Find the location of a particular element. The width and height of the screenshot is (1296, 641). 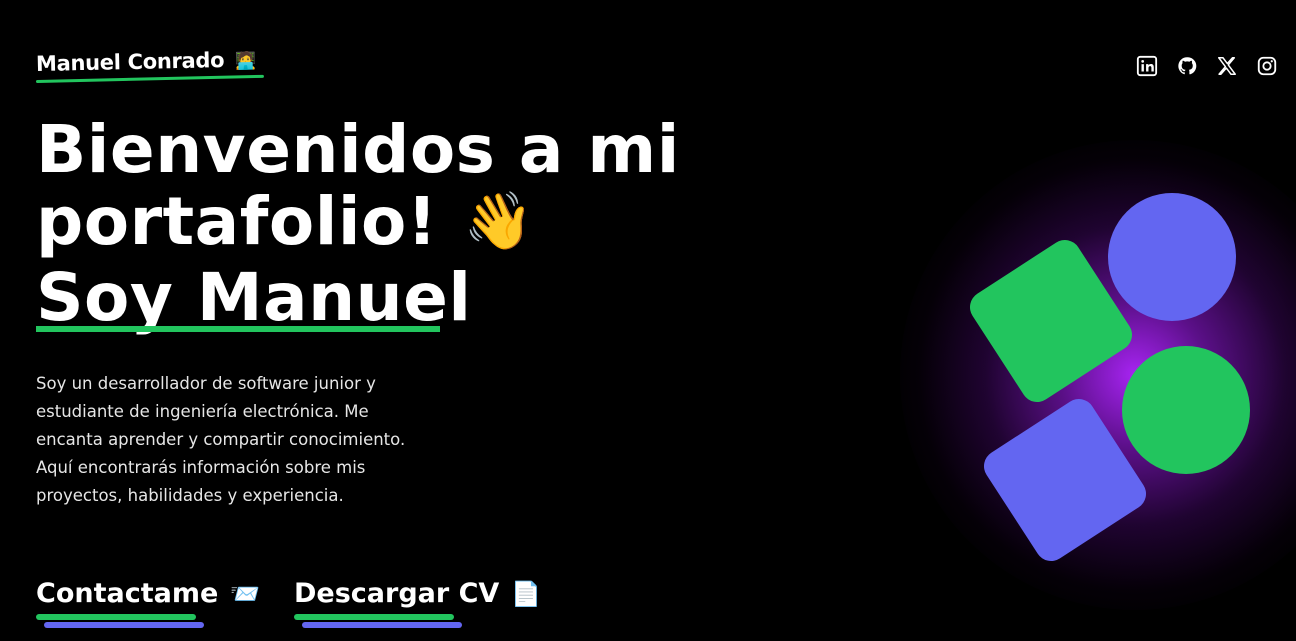

contact-button-label: Contactame is located at coordinates (127, 593).